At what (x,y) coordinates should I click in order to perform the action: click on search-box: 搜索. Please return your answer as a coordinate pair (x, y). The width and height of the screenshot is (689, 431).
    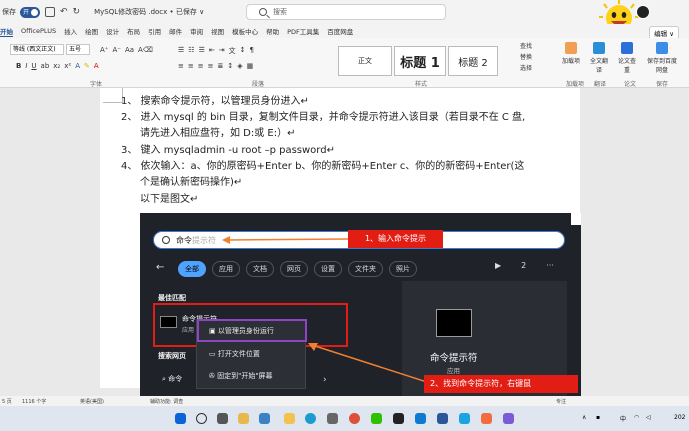
    Looking at the image, I should click on (346, 12).